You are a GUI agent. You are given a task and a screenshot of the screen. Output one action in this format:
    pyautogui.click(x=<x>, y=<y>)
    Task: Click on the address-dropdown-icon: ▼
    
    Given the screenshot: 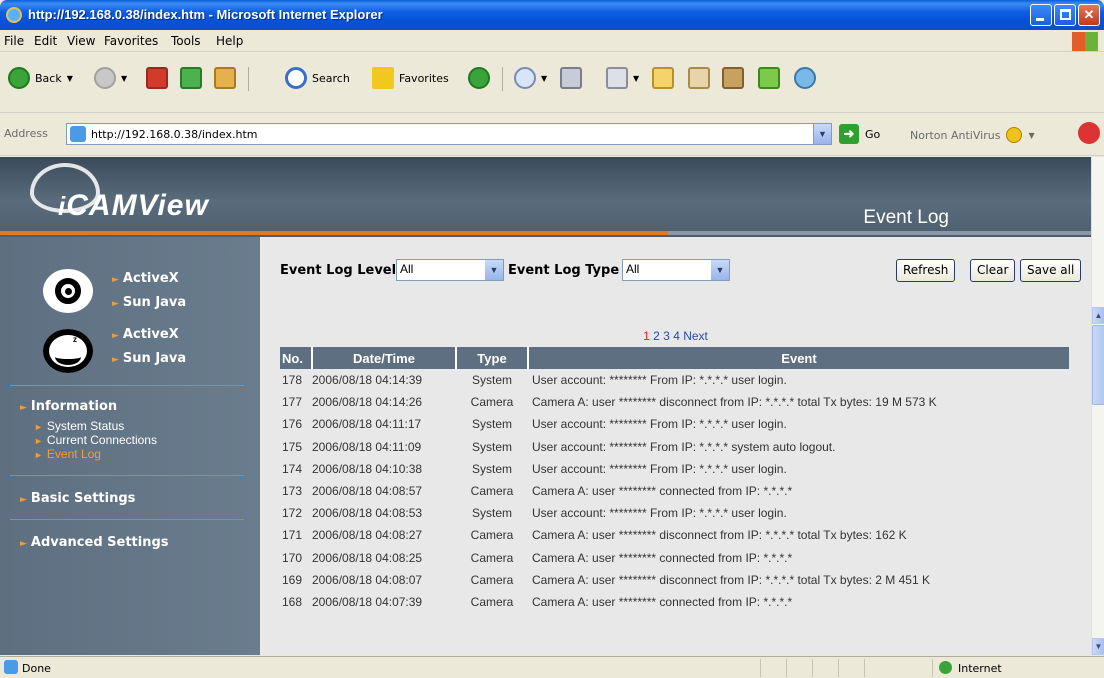 What is the action you would take?
    pyautogui.click(x=822, y=134)
    